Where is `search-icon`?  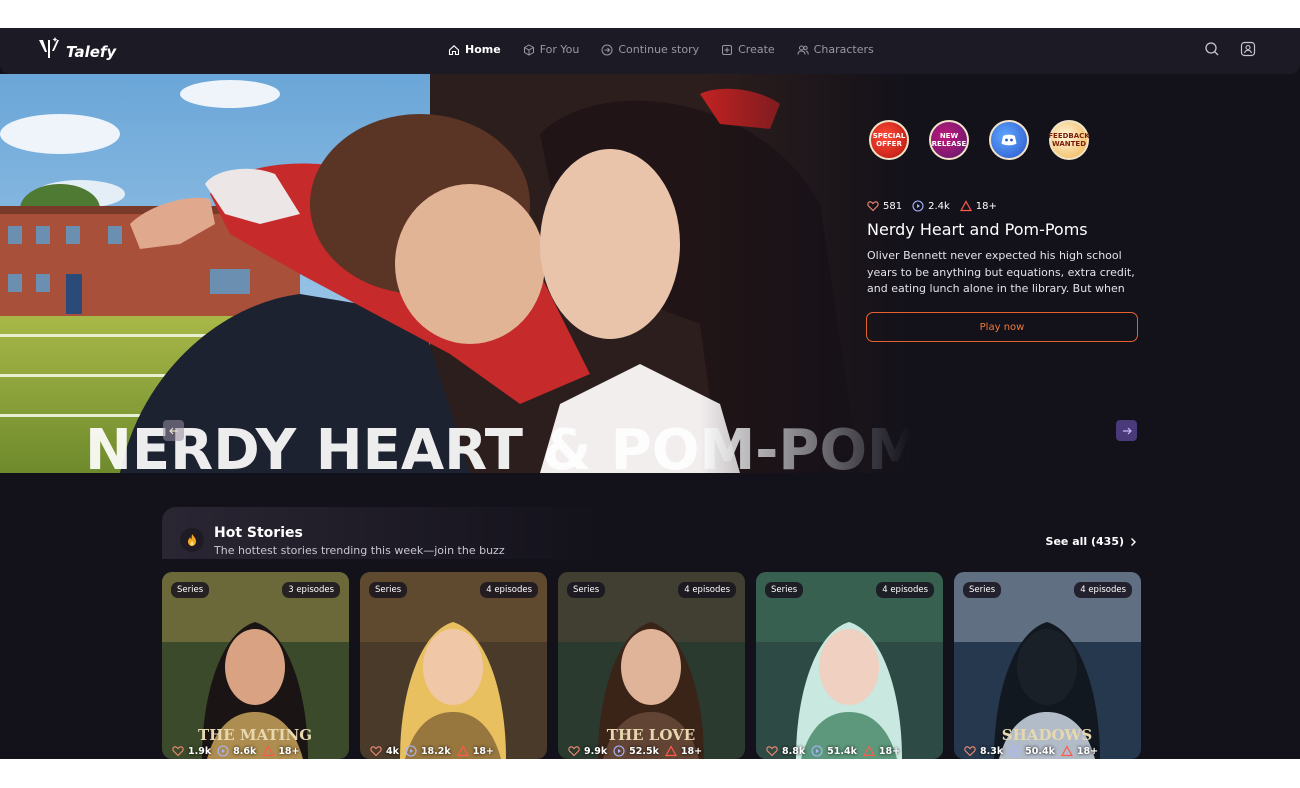
search-icon is located at coordinates (1212, 49).